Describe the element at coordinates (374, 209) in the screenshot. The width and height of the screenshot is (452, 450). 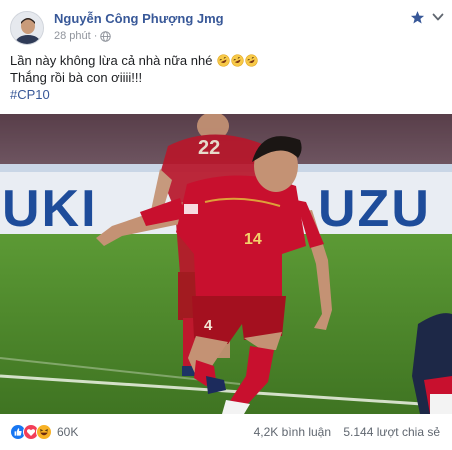
I see `ad-board-right: UZU` at that location.